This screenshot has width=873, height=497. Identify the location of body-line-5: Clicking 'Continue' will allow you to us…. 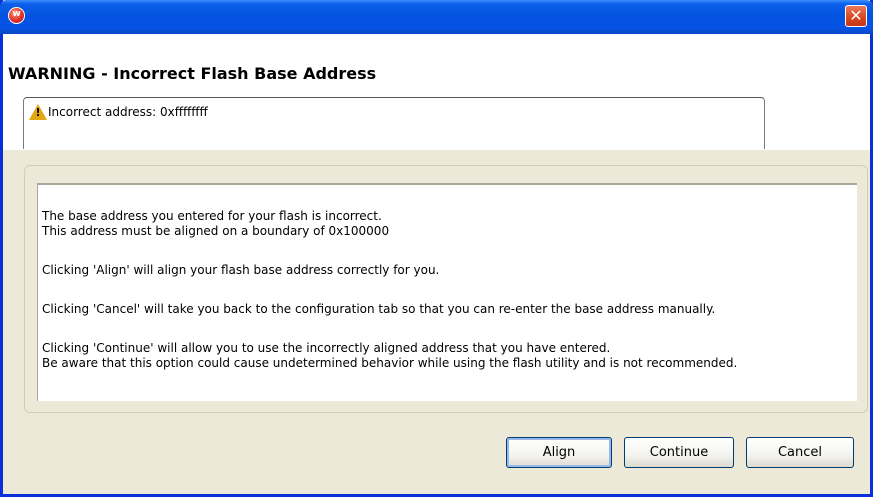
(326, 348).